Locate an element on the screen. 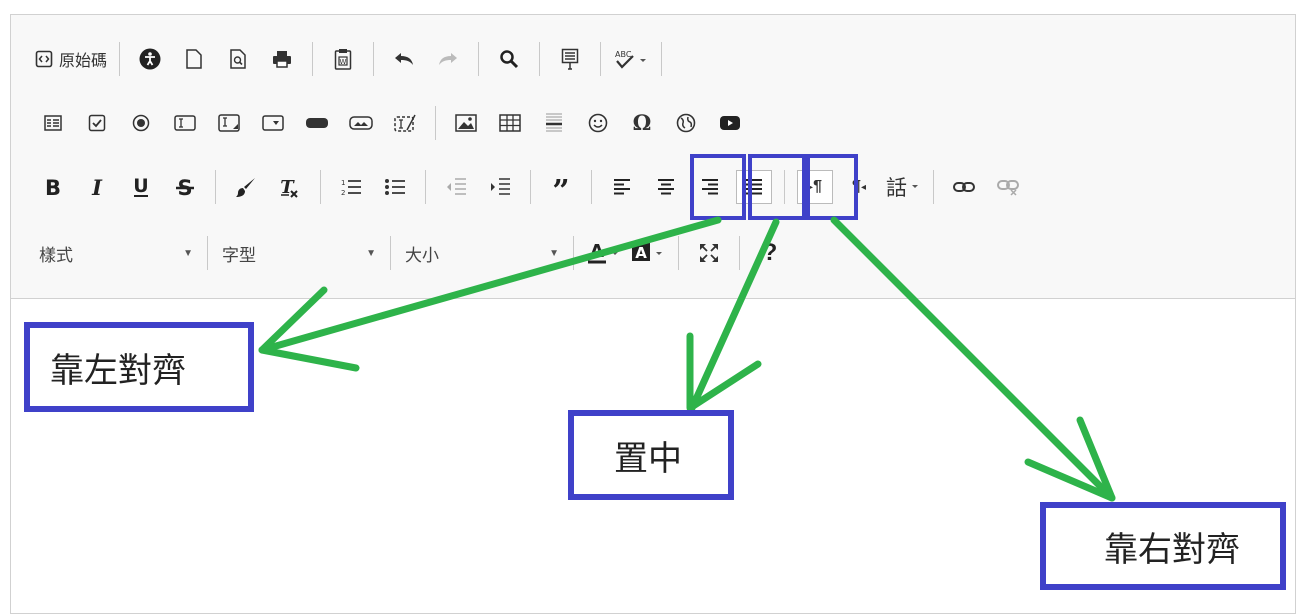  align-left-button is located at coordinates (622, 187).